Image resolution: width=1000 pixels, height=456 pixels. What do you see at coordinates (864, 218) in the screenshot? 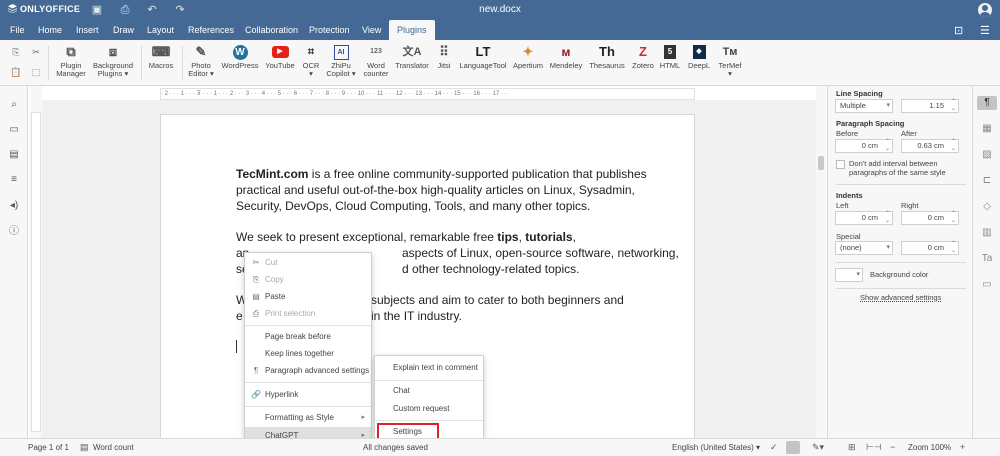
I see `indent-left-input: 0 cm ⌃ ⌄` at bounding box center [864, 218].